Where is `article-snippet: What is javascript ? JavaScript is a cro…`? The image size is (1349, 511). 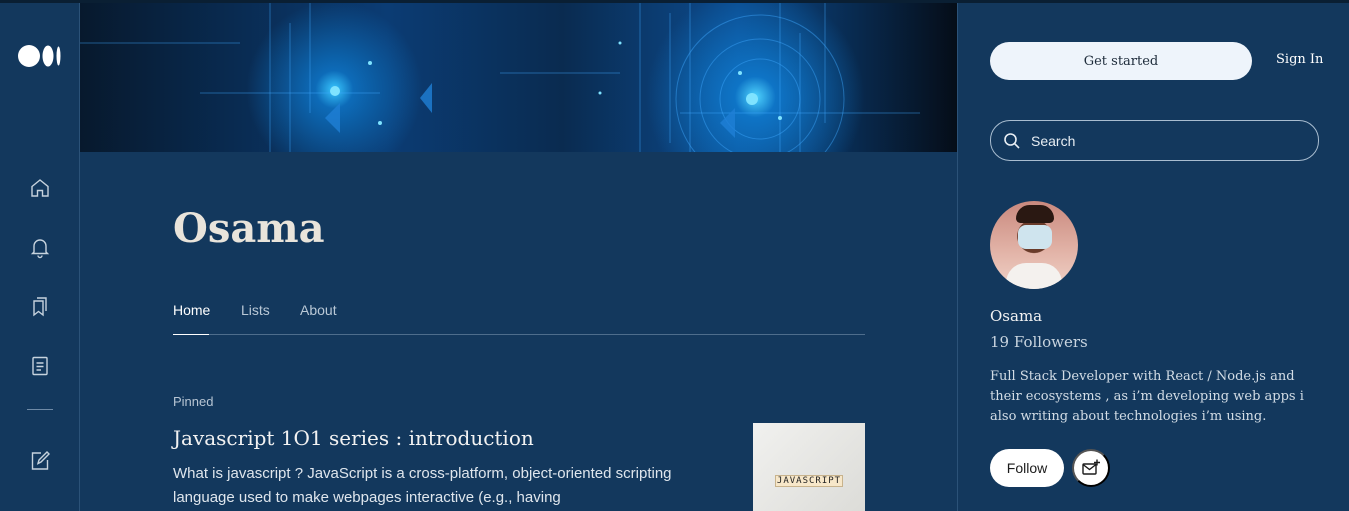
article-snippet: What is javascript ? JavaScript is a cro… is located at coordinates (423, 486).